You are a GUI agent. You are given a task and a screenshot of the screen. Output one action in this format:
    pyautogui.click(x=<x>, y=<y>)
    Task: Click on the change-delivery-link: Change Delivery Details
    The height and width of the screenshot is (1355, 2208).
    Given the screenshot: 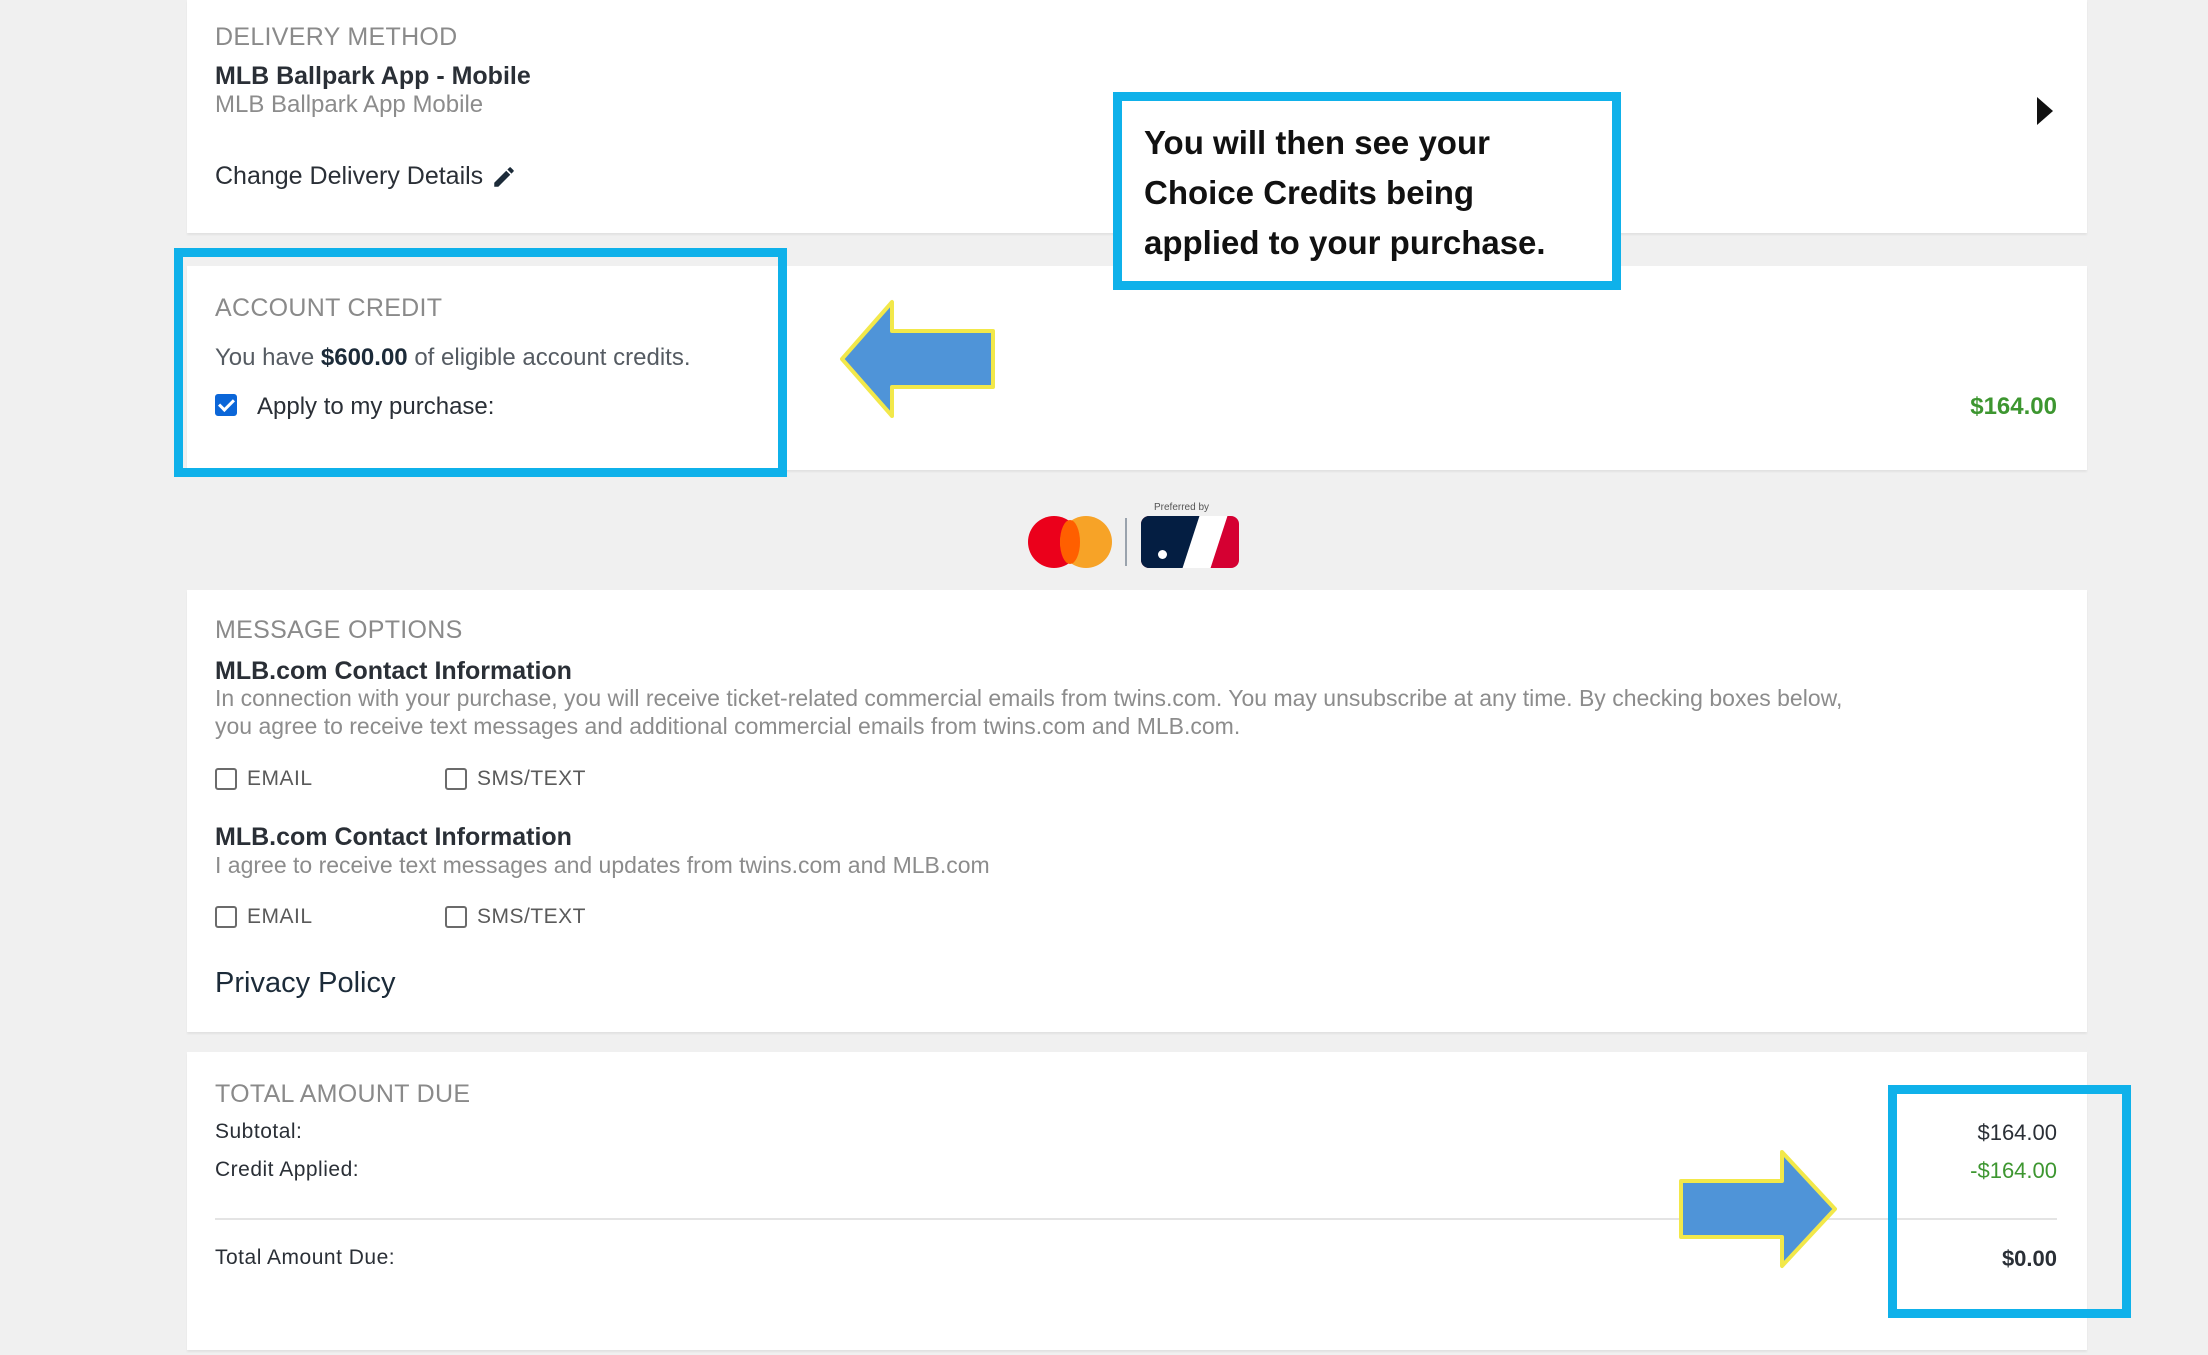 What is the action you would take?
    pyautogui.click(x=366, y=176)
    